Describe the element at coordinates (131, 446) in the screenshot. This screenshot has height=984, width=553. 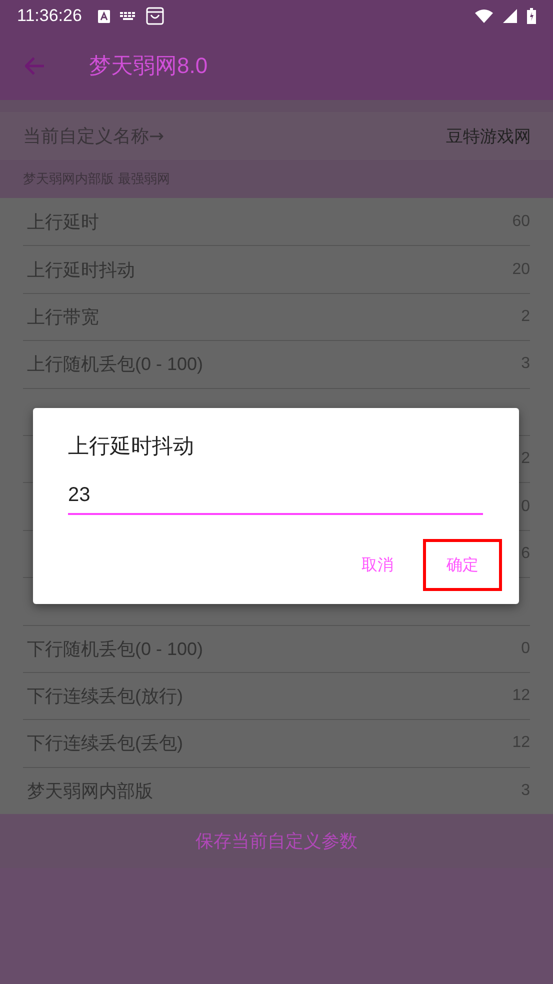
I see `dialog-title: 上行延时抖动` at that location.